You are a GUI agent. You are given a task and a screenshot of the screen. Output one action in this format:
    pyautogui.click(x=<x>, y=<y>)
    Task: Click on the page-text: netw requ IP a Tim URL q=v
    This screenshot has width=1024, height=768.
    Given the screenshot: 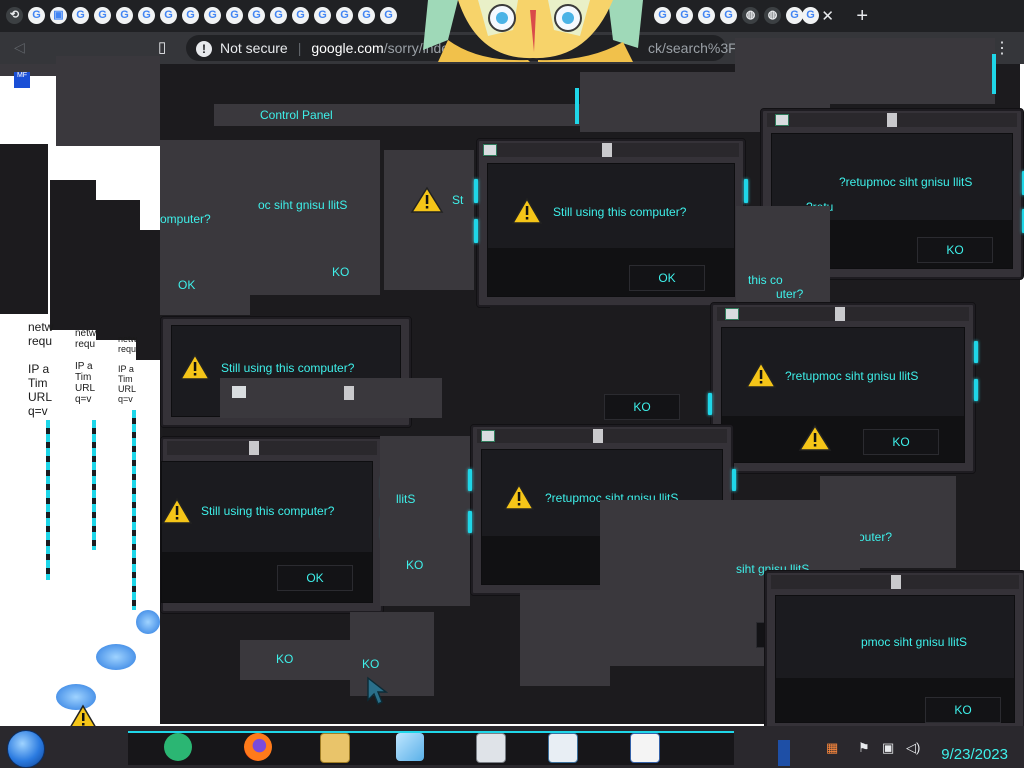 What is the action you would take?
    pyautogui.click(x=128, y=369)
    